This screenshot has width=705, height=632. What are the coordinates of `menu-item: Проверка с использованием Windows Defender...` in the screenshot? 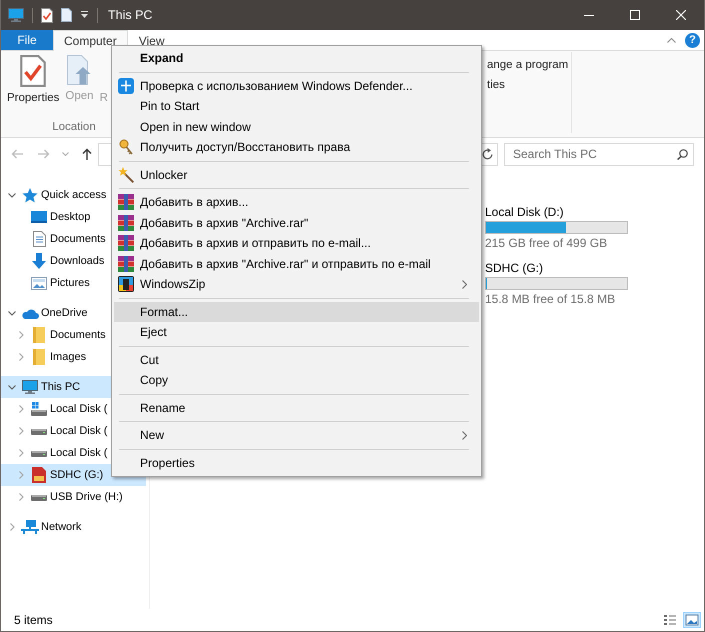 It's located at (296, 86).